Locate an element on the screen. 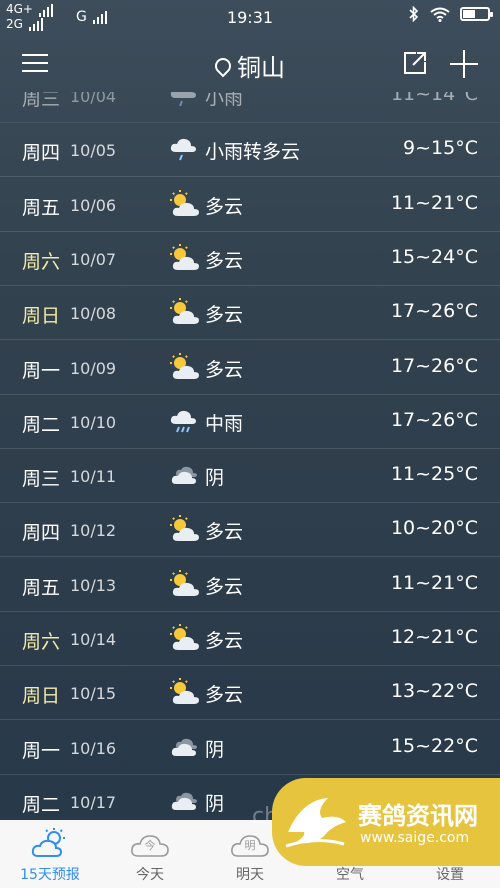  forecast-temperature: 9~15°C is located at coordinates (440, 148).